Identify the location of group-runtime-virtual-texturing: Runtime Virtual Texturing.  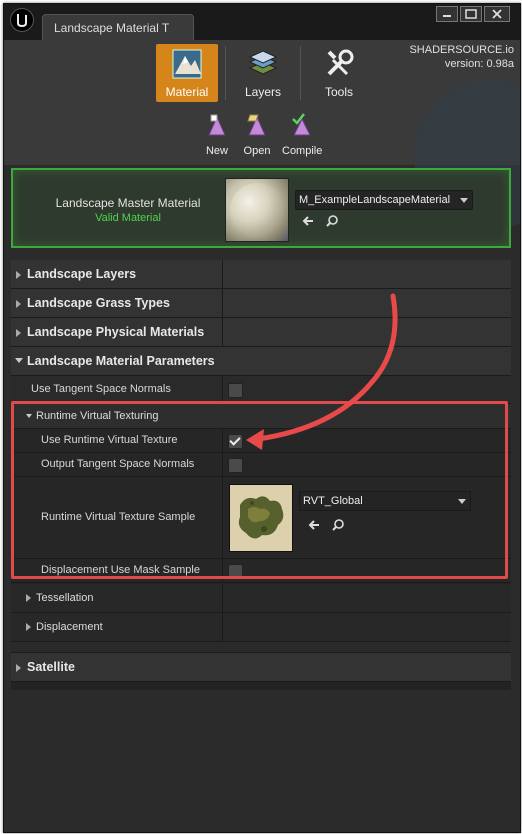
(261, 416).